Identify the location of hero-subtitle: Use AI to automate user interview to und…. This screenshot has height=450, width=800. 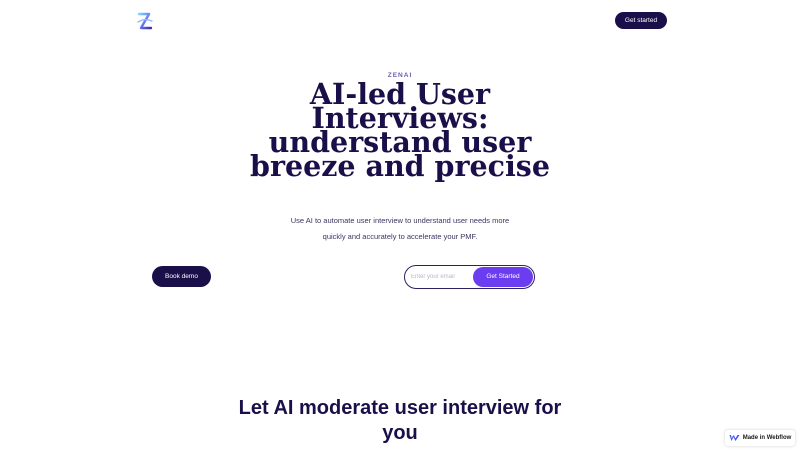
(400, 228).